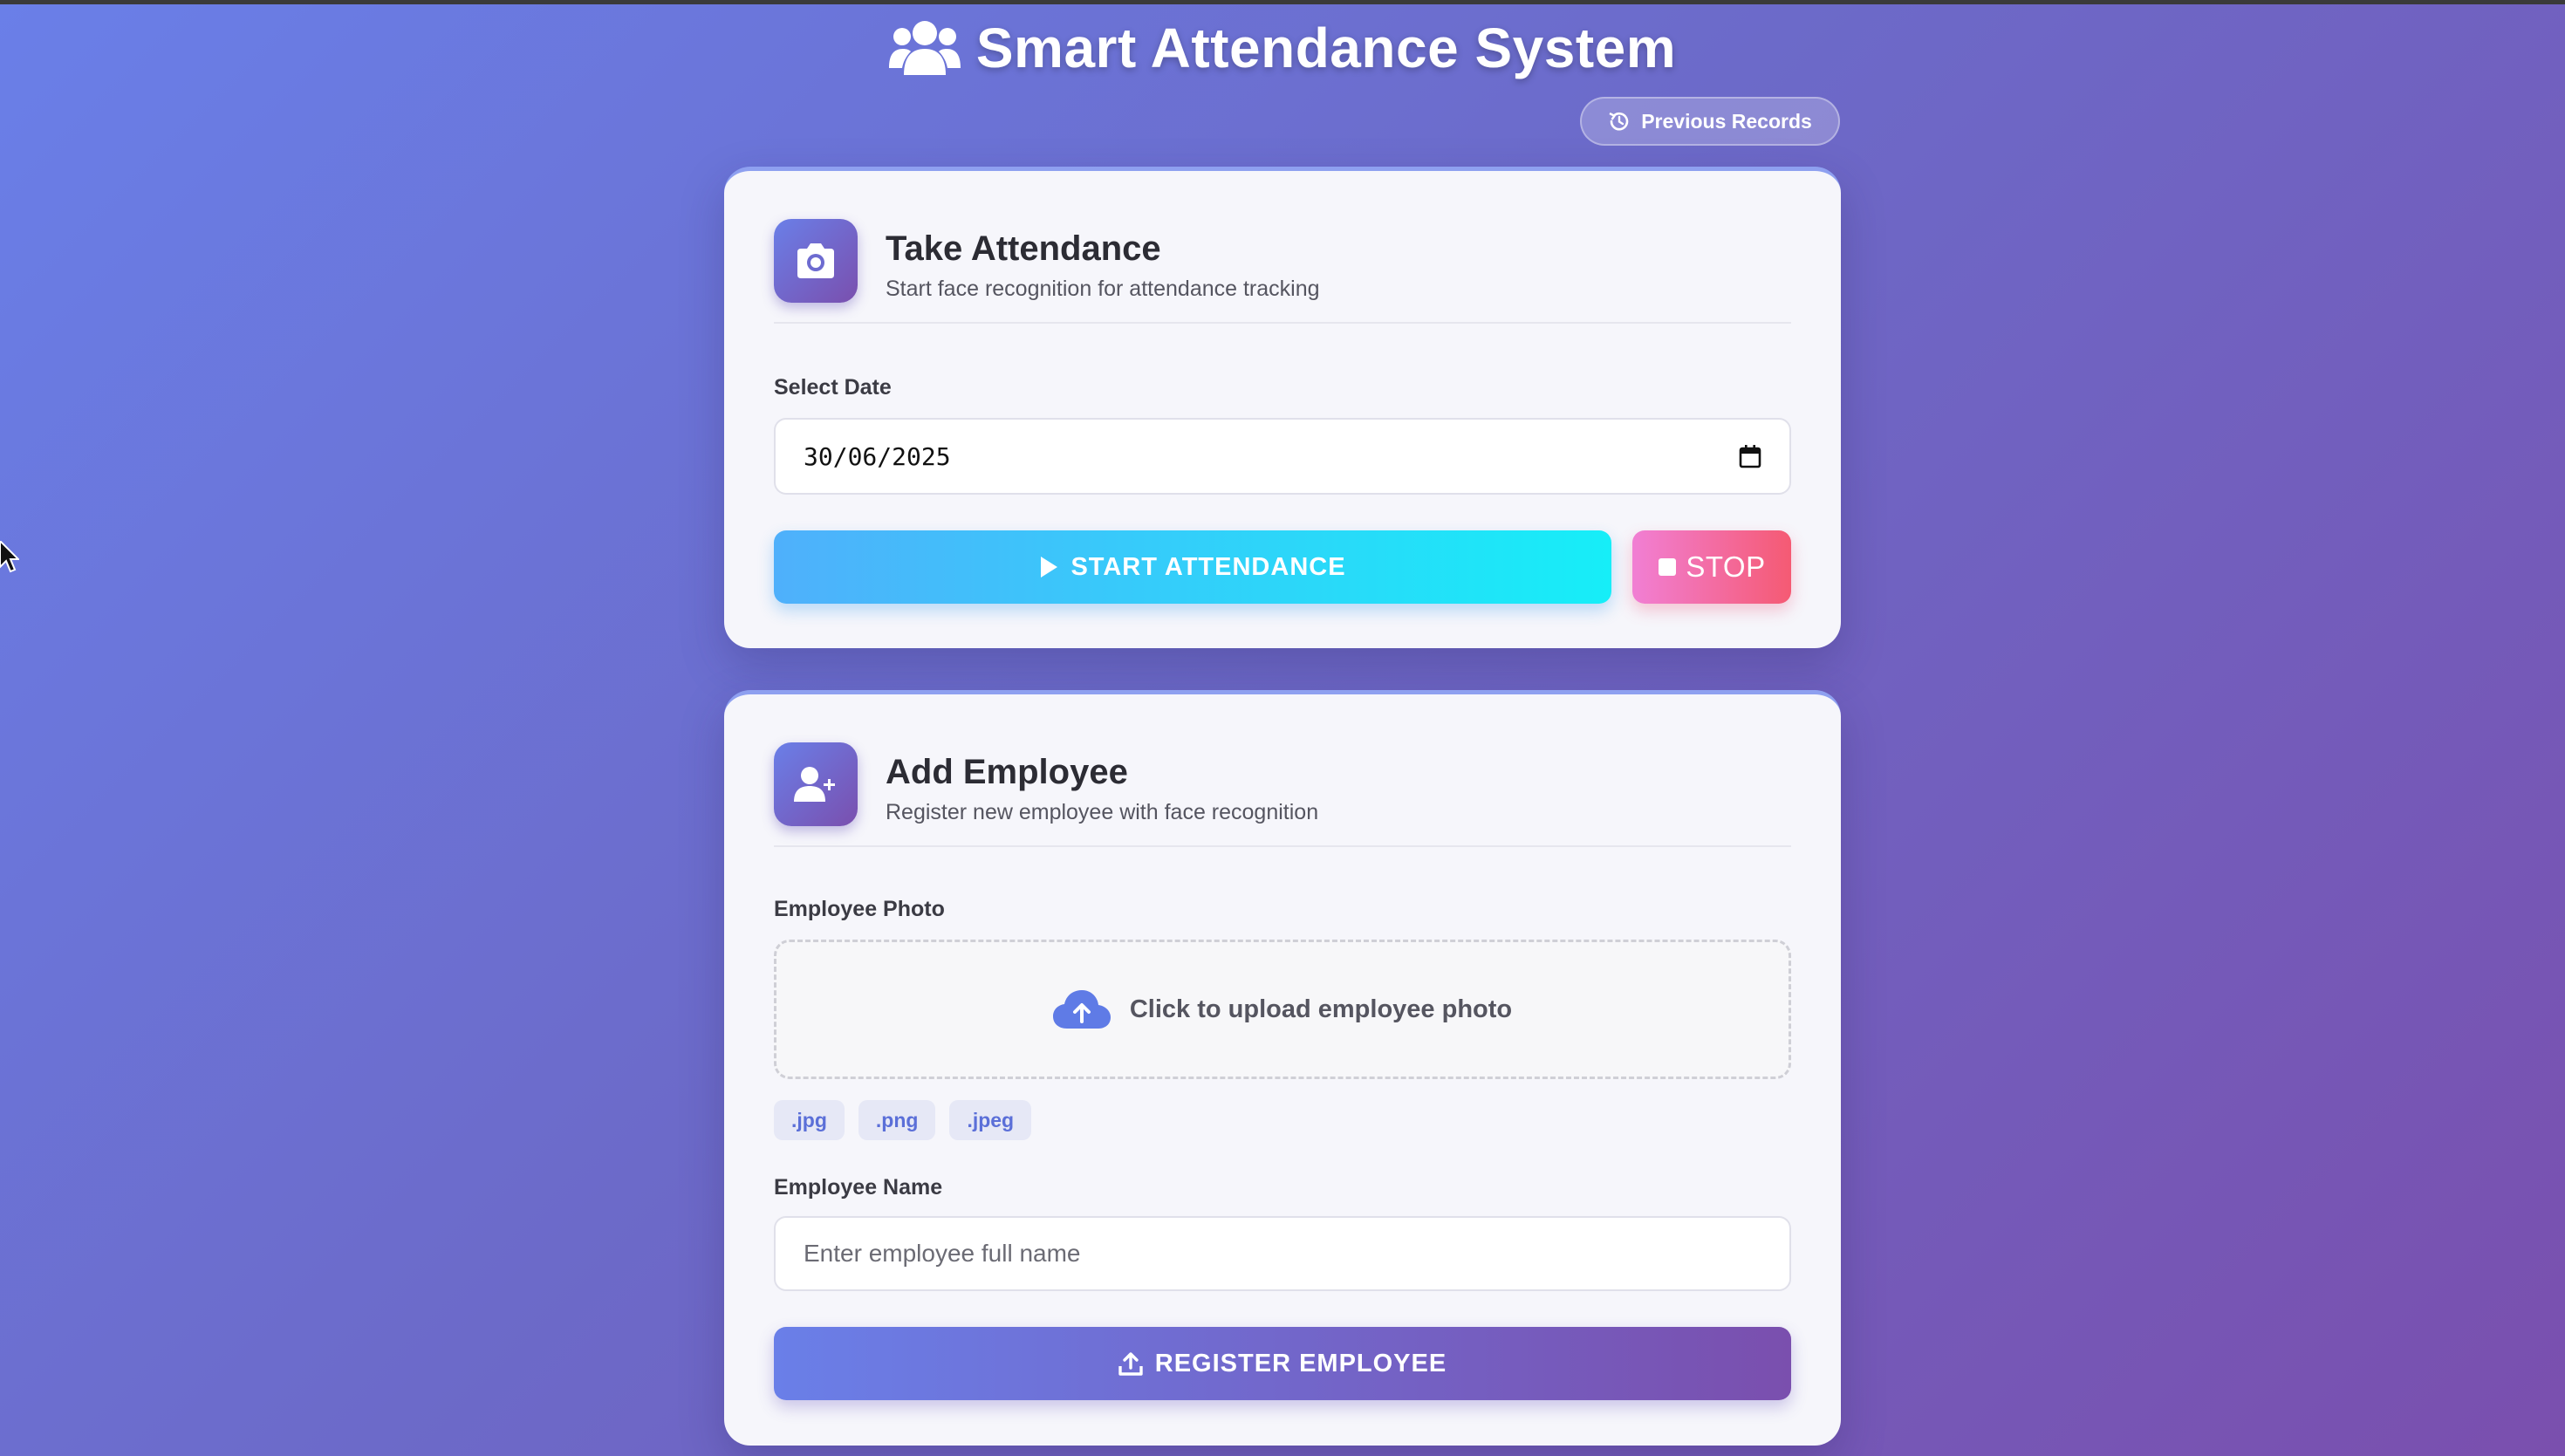 The width and height of the screenshot is (2565, 1456). I want to click on date-value: 30/06/2025, so click(877, 456).